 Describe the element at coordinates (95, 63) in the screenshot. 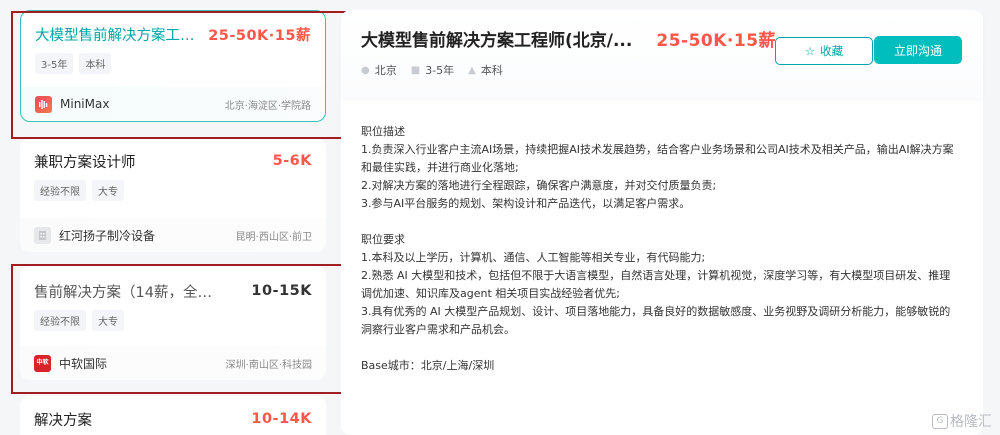

I see `job-tag: 本科` at that location.